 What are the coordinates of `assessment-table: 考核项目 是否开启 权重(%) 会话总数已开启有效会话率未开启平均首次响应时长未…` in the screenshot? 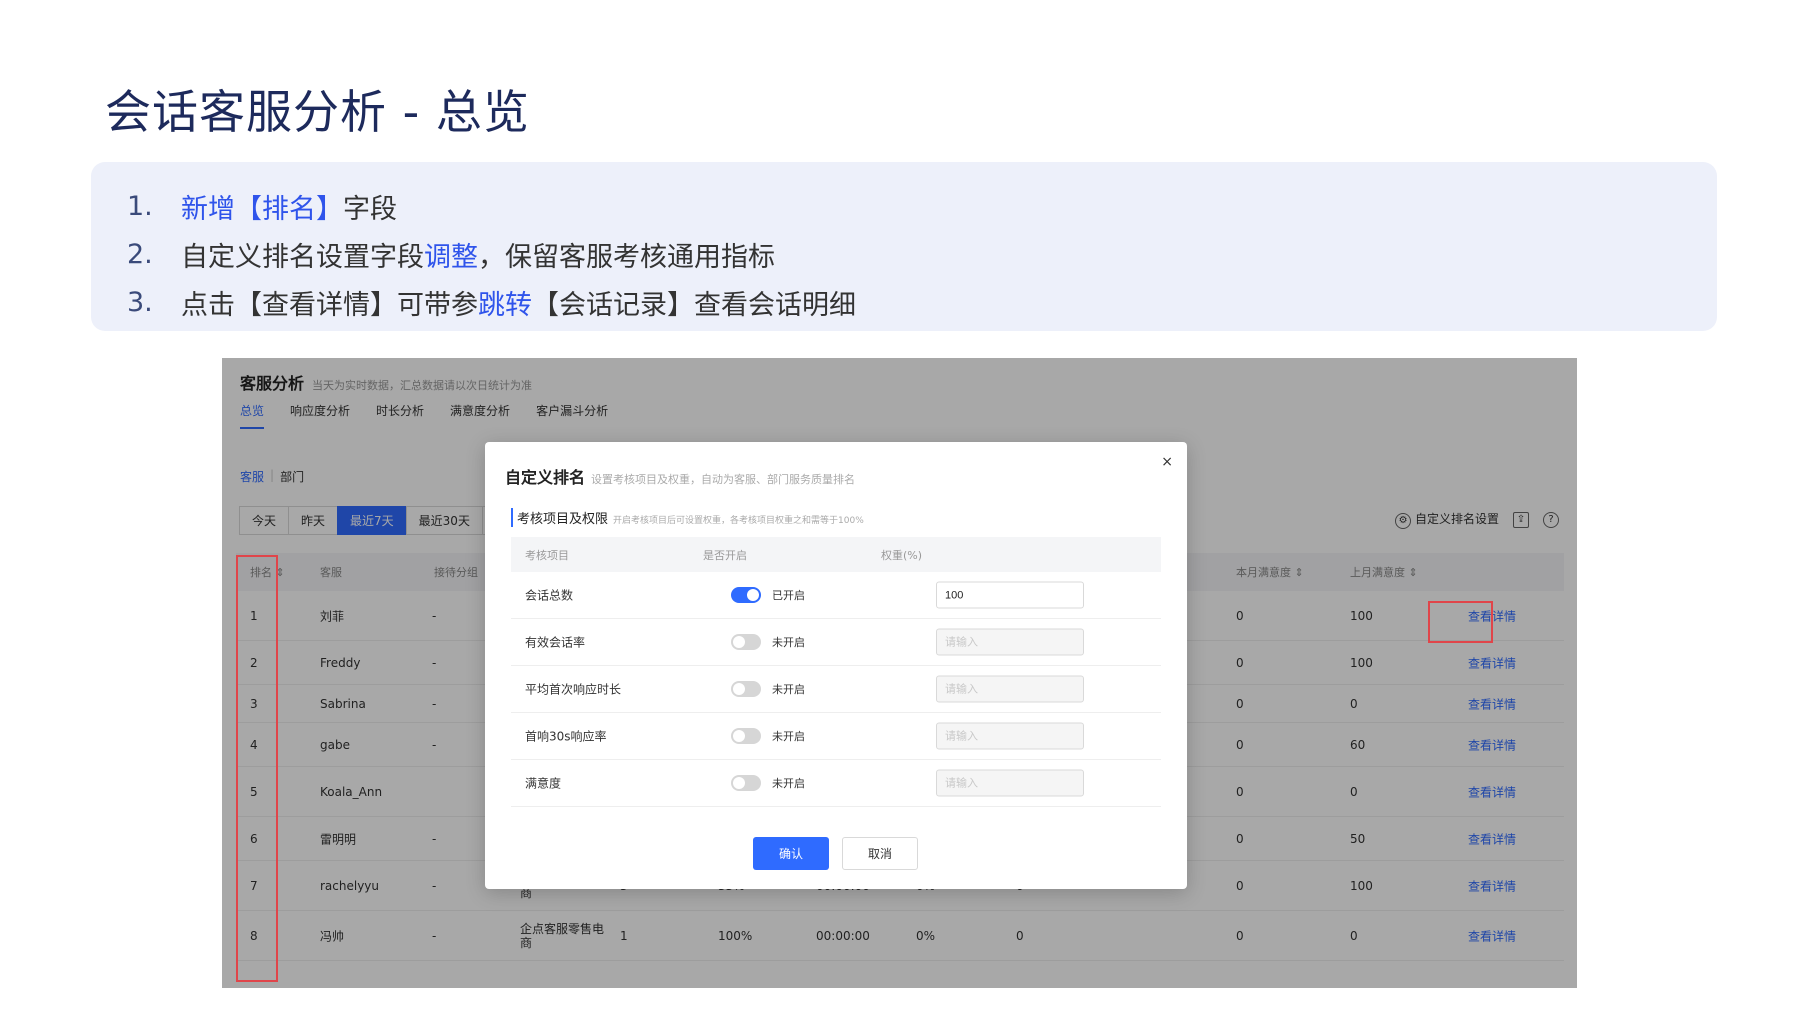 It's located at (836, 672).